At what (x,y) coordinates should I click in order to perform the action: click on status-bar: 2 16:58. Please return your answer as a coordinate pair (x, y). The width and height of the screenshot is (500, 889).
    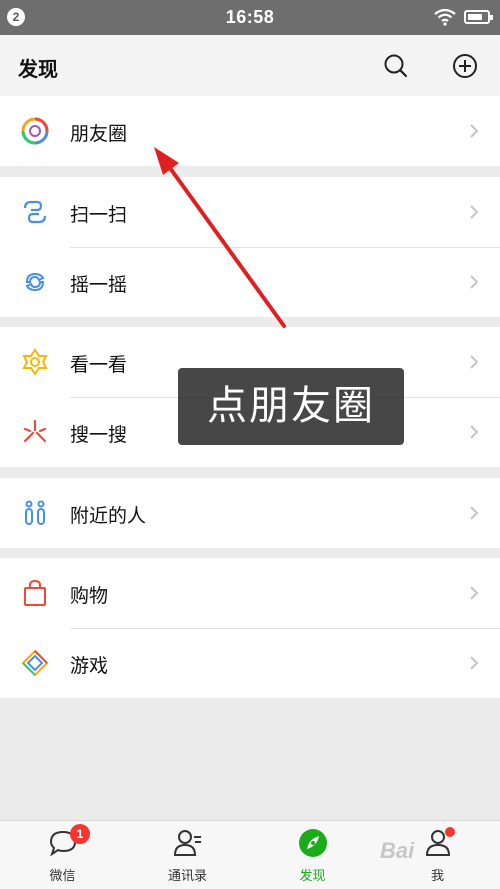
    Looking at the image, I should click on (250, 17).